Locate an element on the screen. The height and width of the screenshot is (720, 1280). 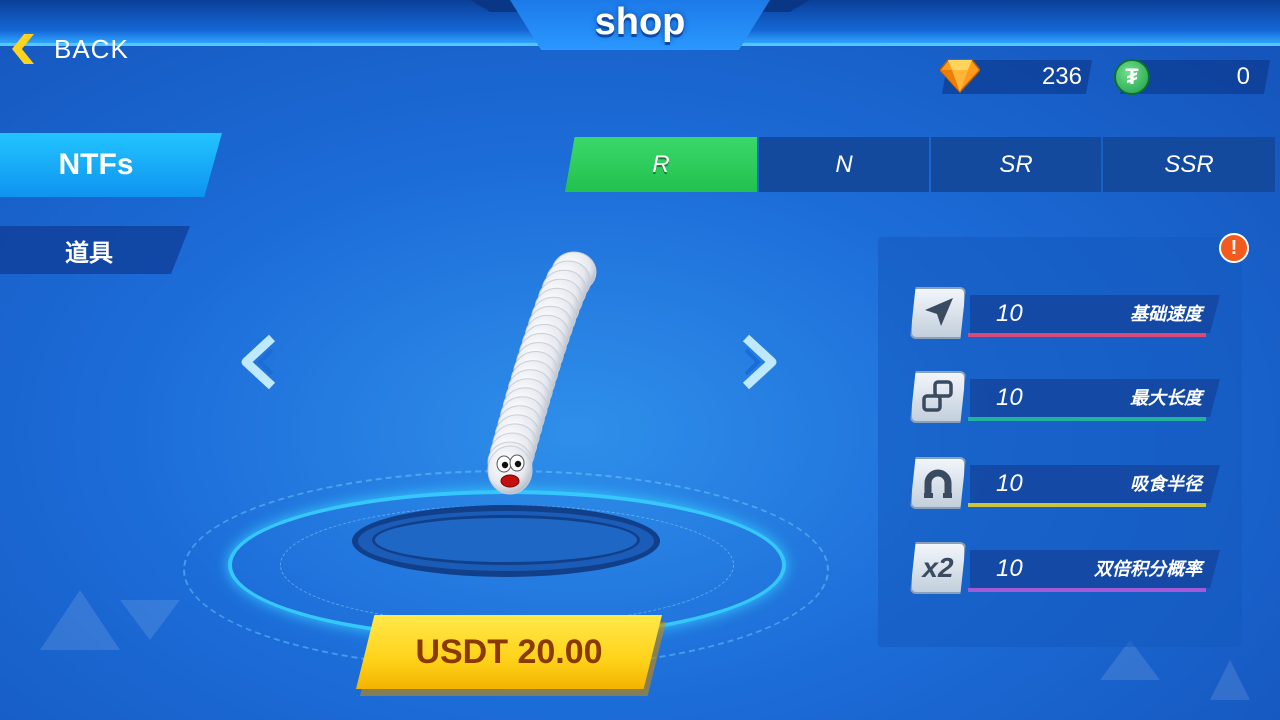
link-squares-icon is located at coordinates (938, 397).